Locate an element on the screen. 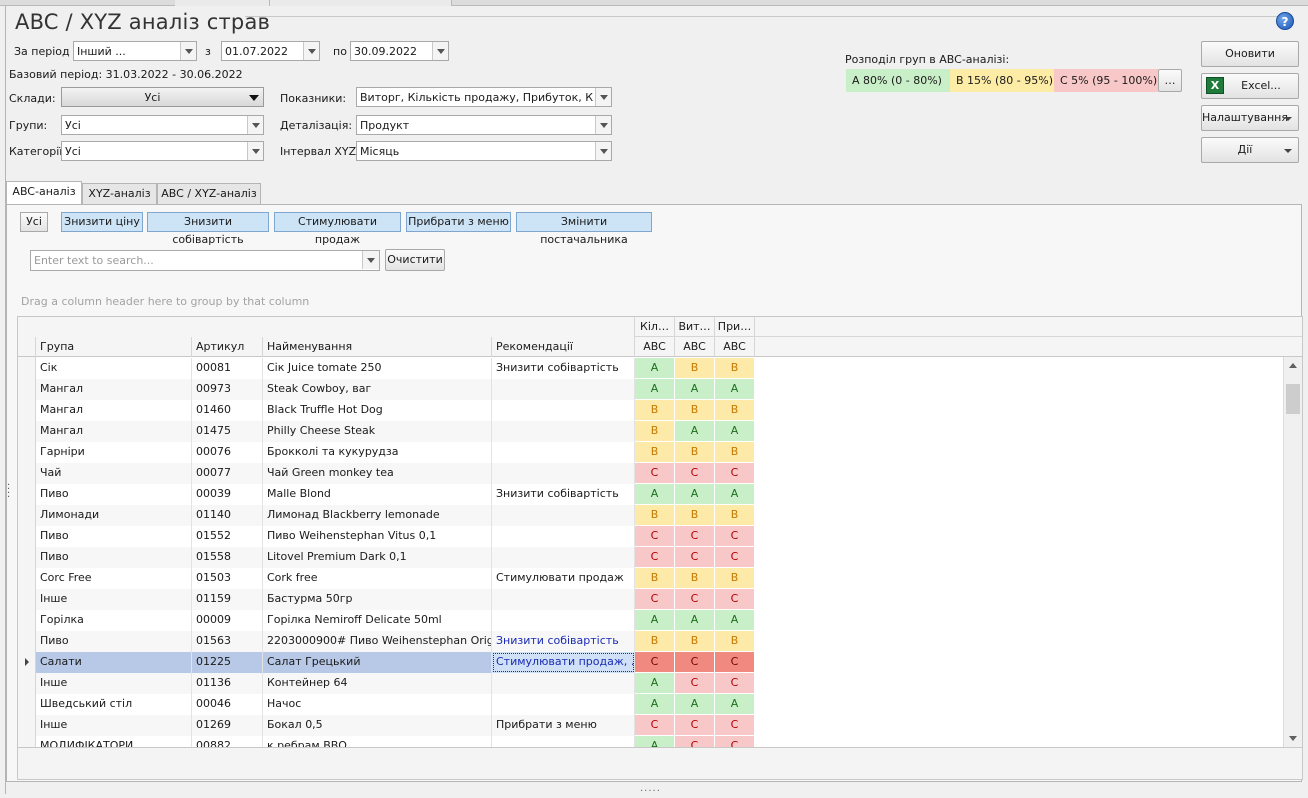 Image resolution: width=1308 pixels, height=798 pixels. categories-select: Усі is located at coordinates (162, 151).